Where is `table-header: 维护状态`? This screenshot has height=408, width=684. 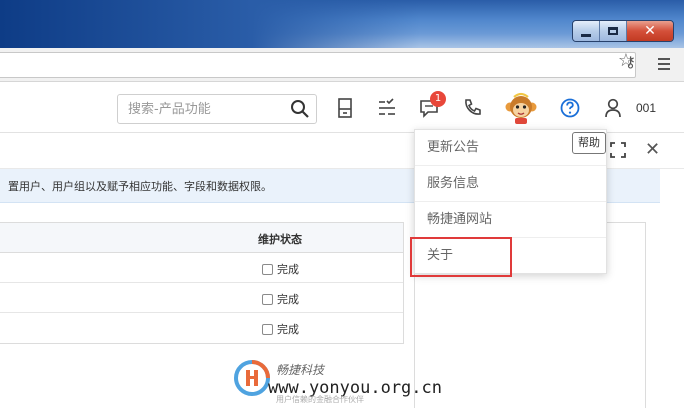 table-header: 维护状态 is located at coordinates (201, 238).